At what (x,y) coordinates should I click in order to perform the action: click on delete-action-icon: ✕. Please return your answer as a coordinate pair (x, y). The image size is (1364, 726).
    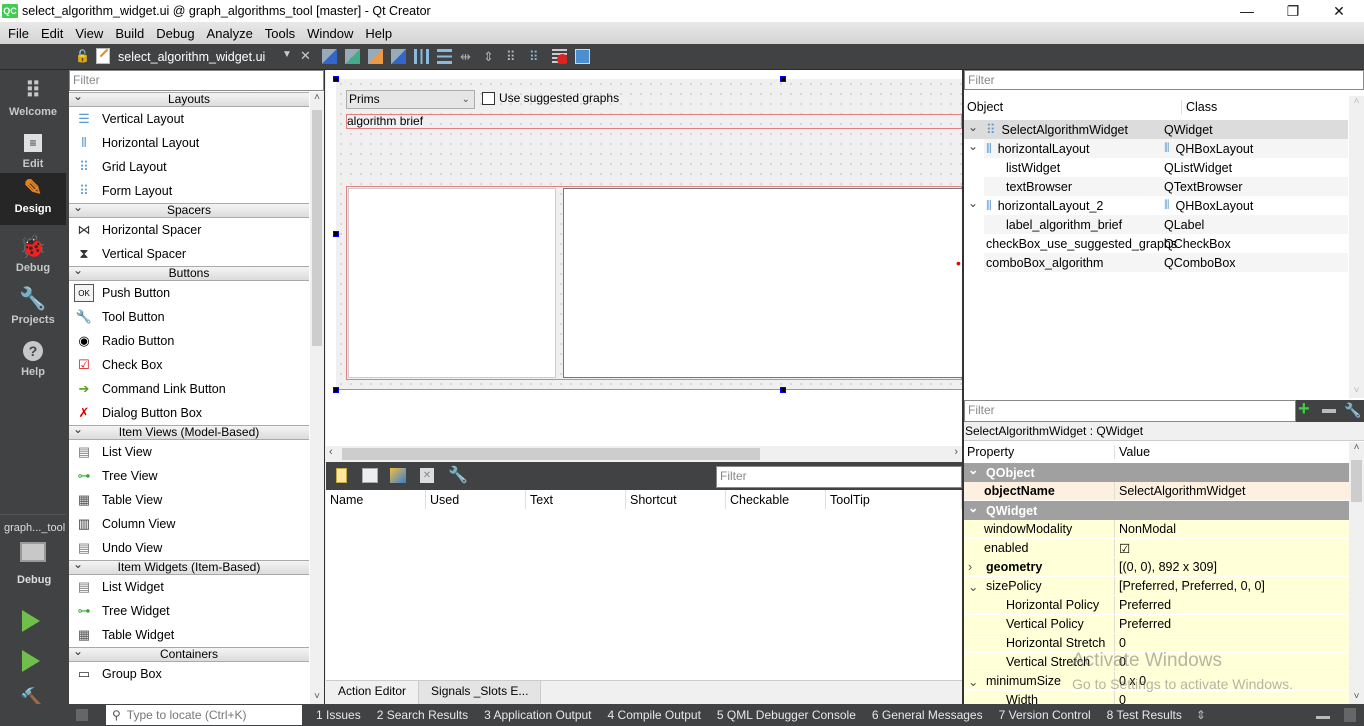
    Looking at the image, I should click on (427, 475).